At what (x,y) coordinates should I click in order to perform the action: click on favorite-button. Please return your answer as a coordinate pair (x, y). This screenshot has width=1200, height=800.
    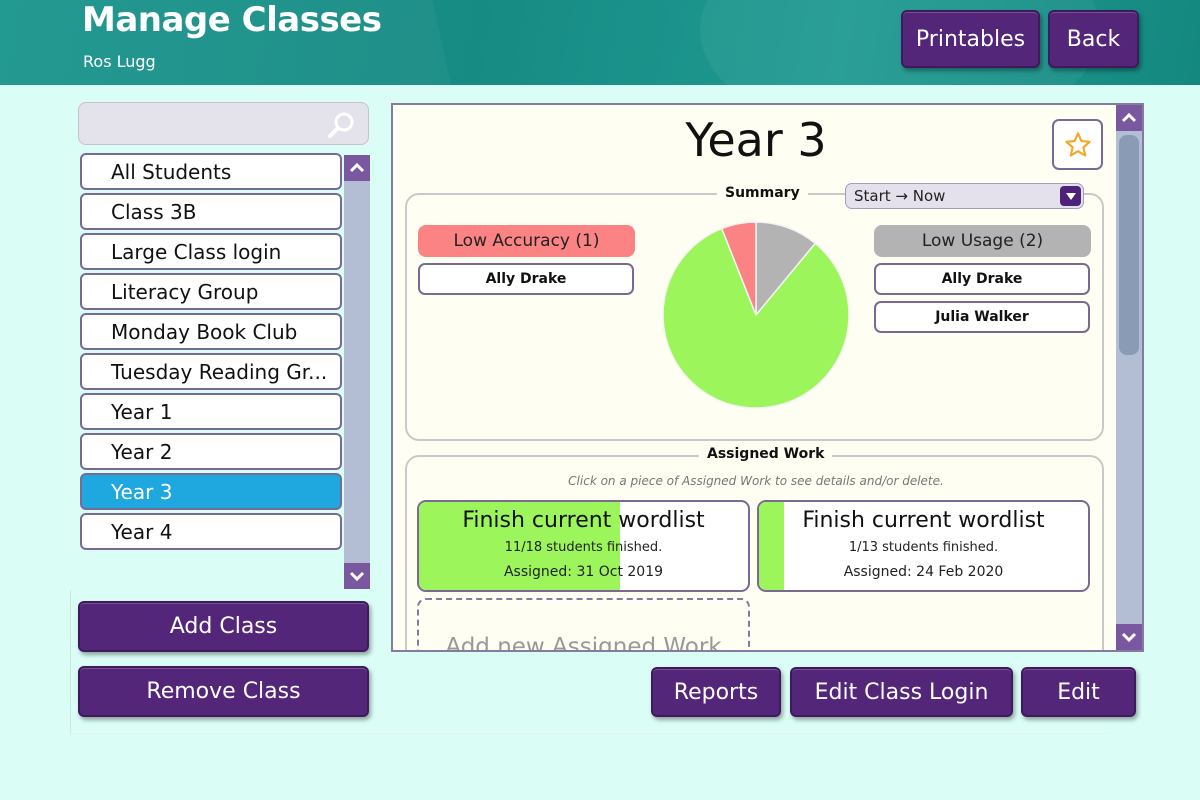
    Looking at the image, I should click on (1077, 144).